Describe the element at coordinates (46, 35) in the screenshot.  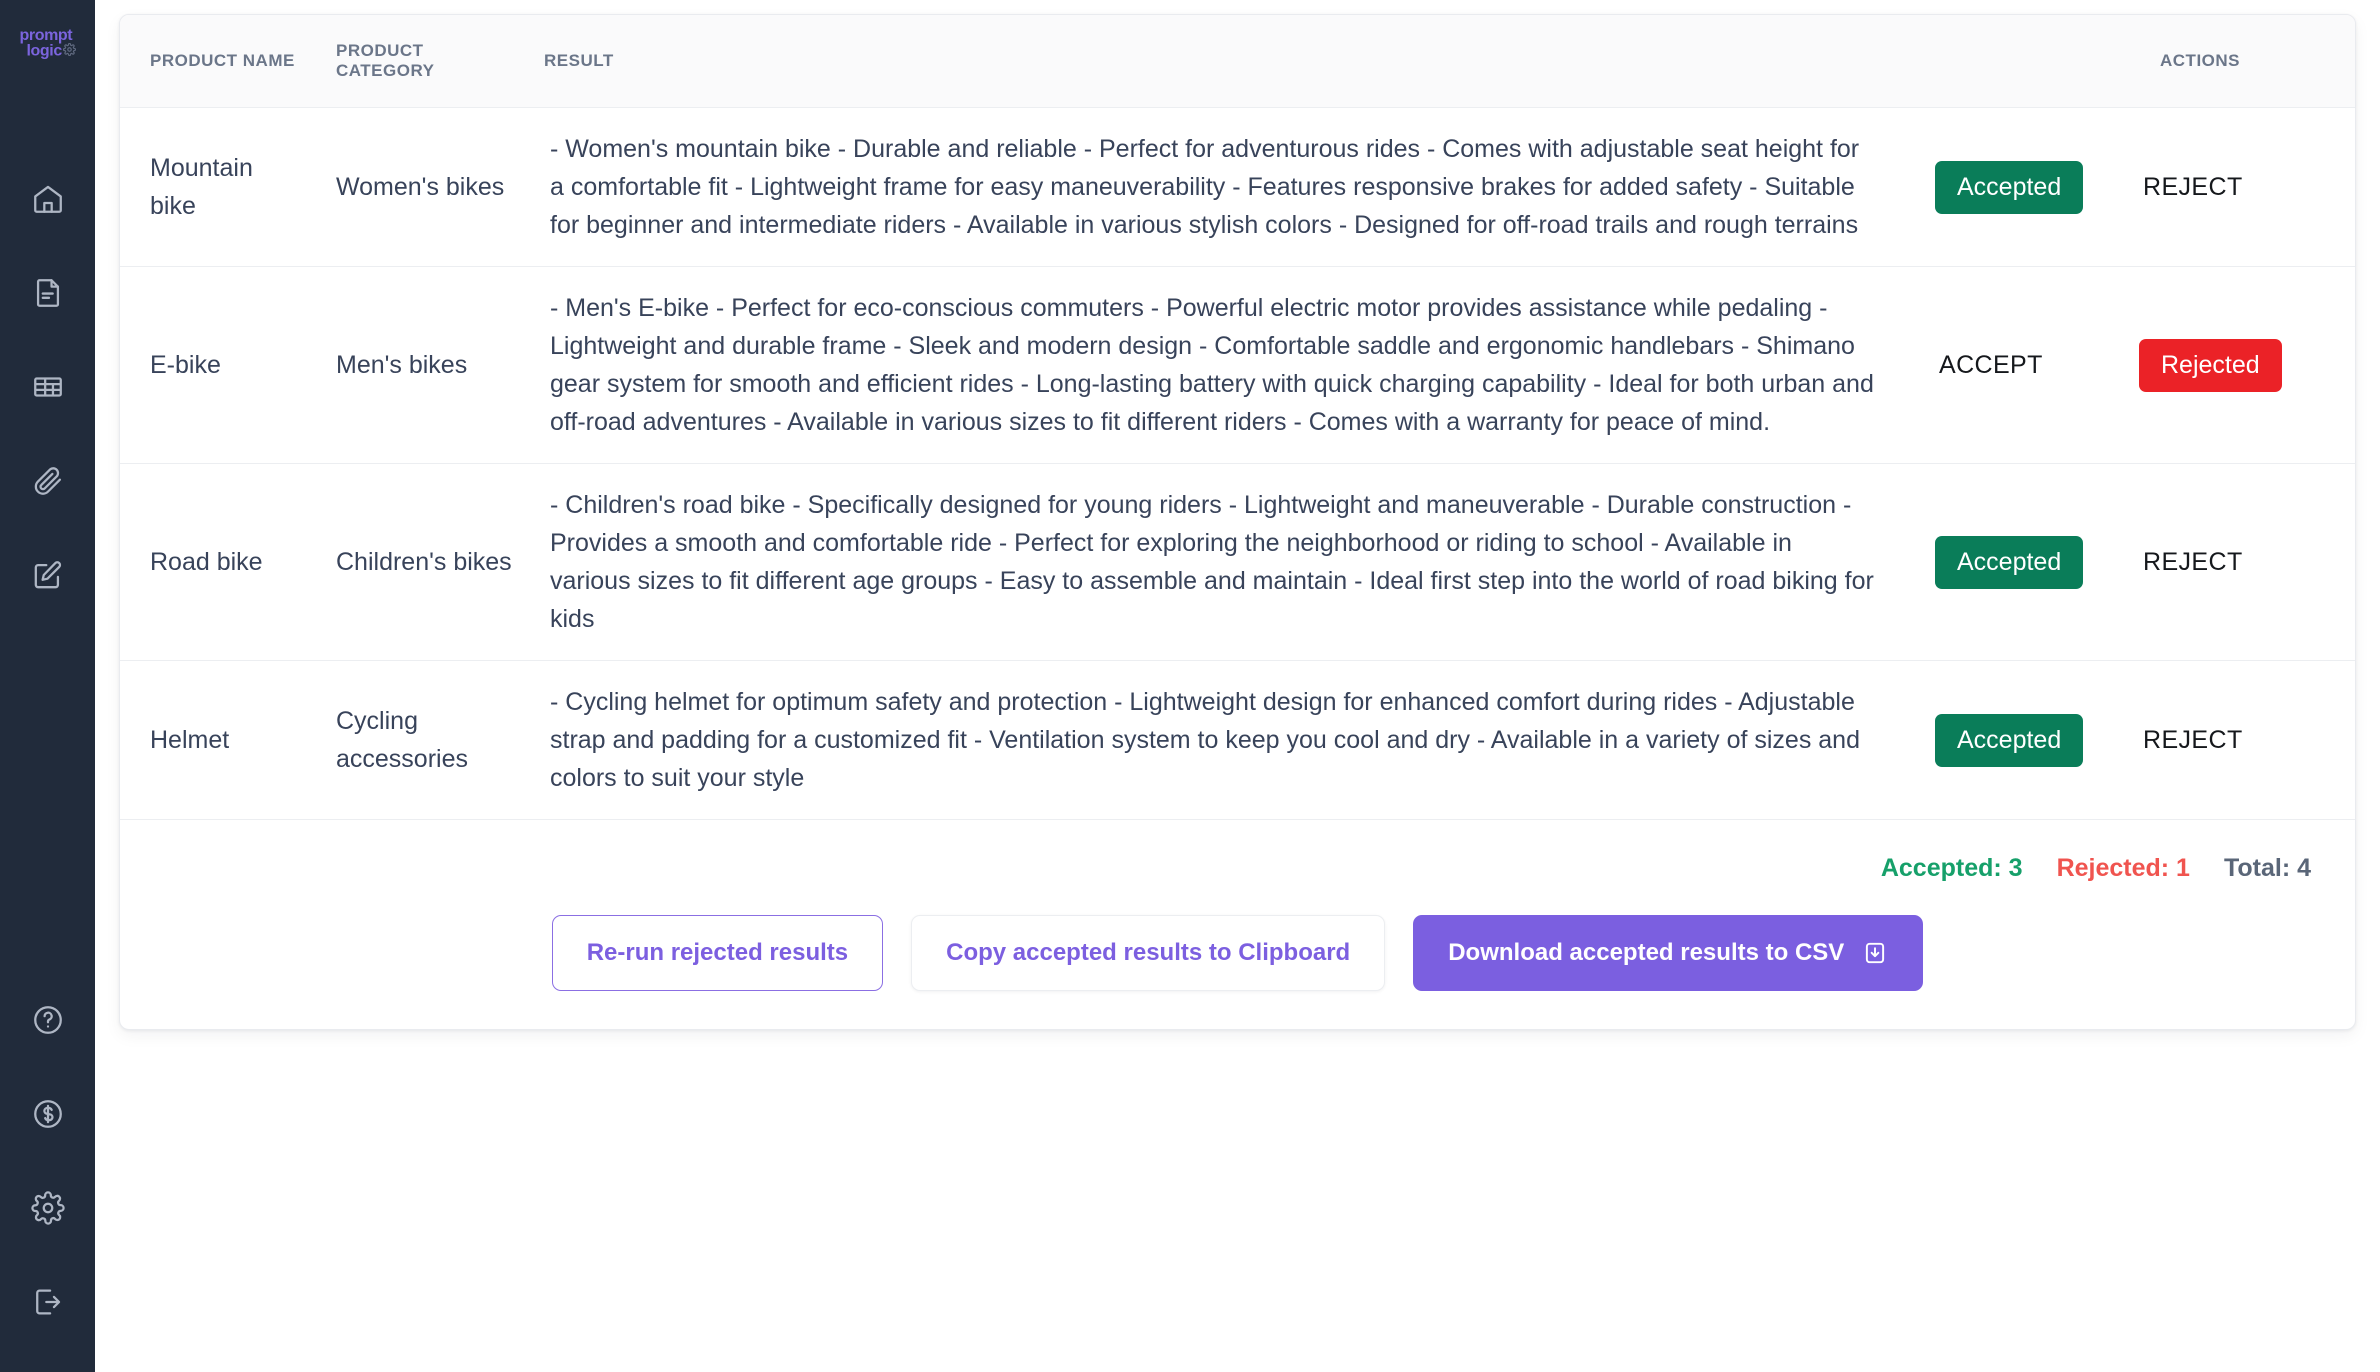
I see `logo-line-1: prompt` at that location.